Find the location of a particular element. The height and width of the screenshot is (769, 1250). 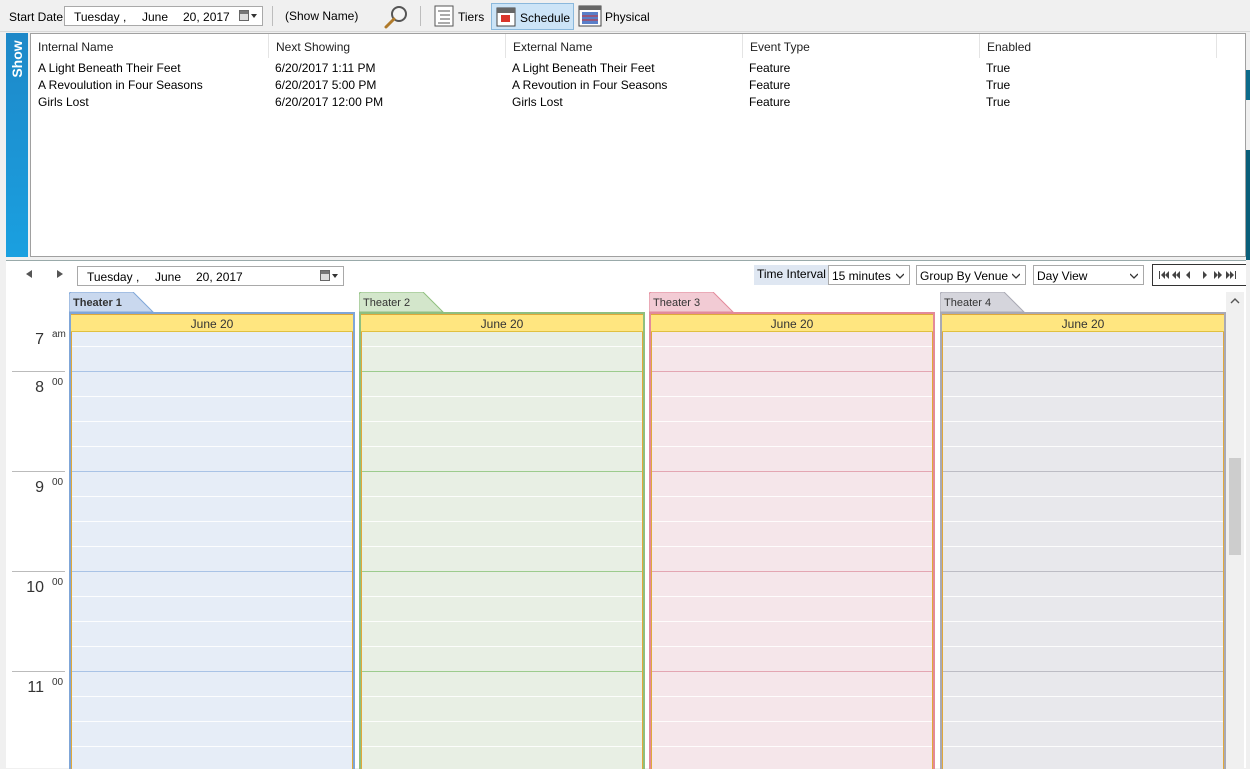

tiers-icon is located at coordinates (444, 16).